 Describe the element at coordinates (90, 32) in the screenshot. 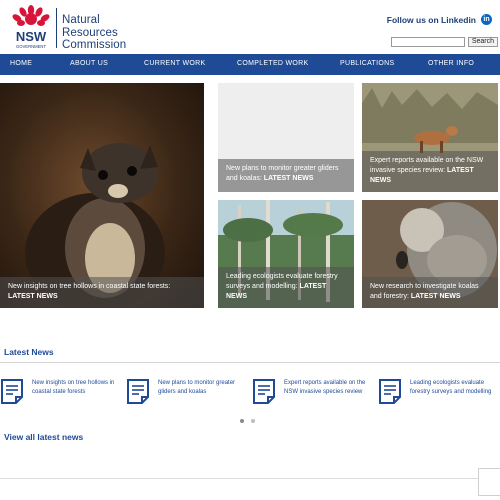

I see `brand-line-2: Resources` at that location.